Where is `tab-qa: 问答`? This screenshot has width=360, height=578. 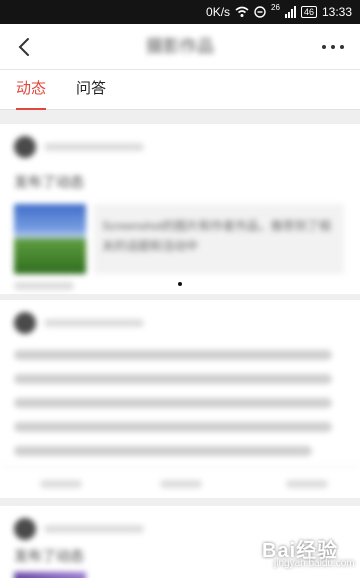
tab-qa: 问答 is located at coordinates (91, 90).